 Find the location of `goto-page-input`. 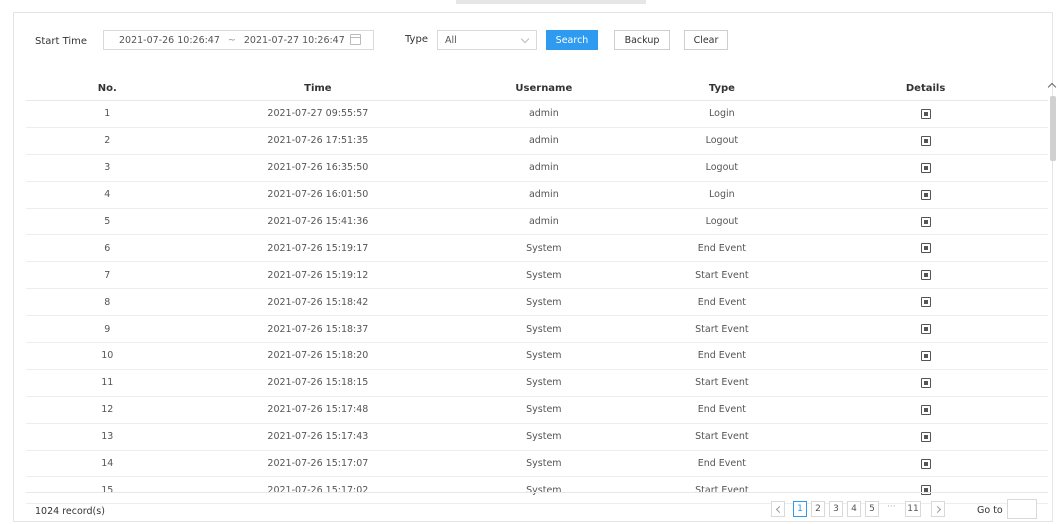

goto-page-input is located at coordinates (1022, 509).